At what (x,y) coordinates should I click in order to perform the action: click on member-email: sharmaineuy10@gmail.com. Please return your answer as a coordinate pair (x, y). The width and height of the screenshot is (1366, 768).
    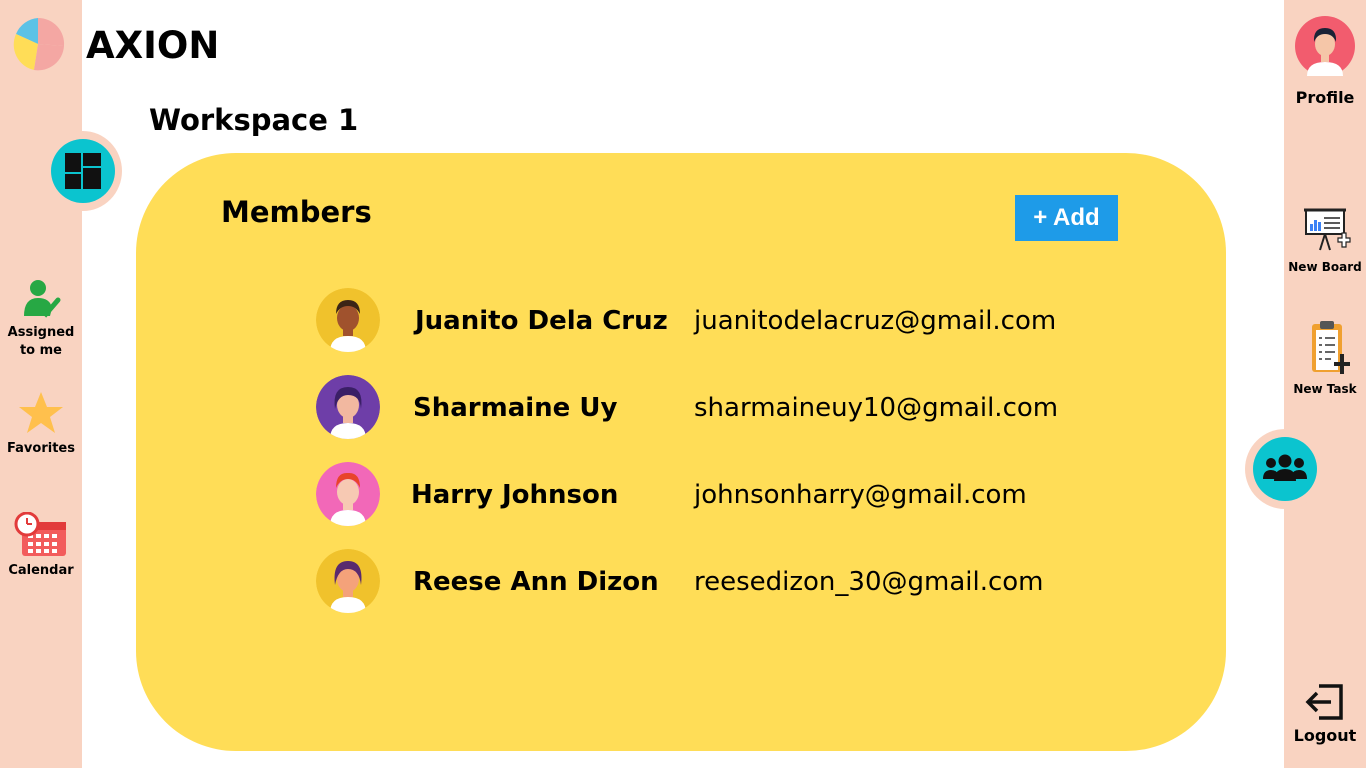
    Looking at the image, I should click on (876, 408).